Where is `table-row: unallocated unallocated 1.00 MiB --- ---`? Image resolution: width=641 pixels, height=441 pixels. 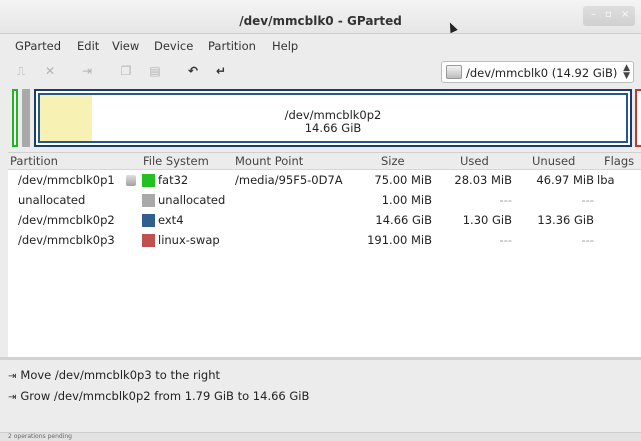 table-row: unallocated unallocated 1.00 MiB --- --- is located at coordinates (324, 200).